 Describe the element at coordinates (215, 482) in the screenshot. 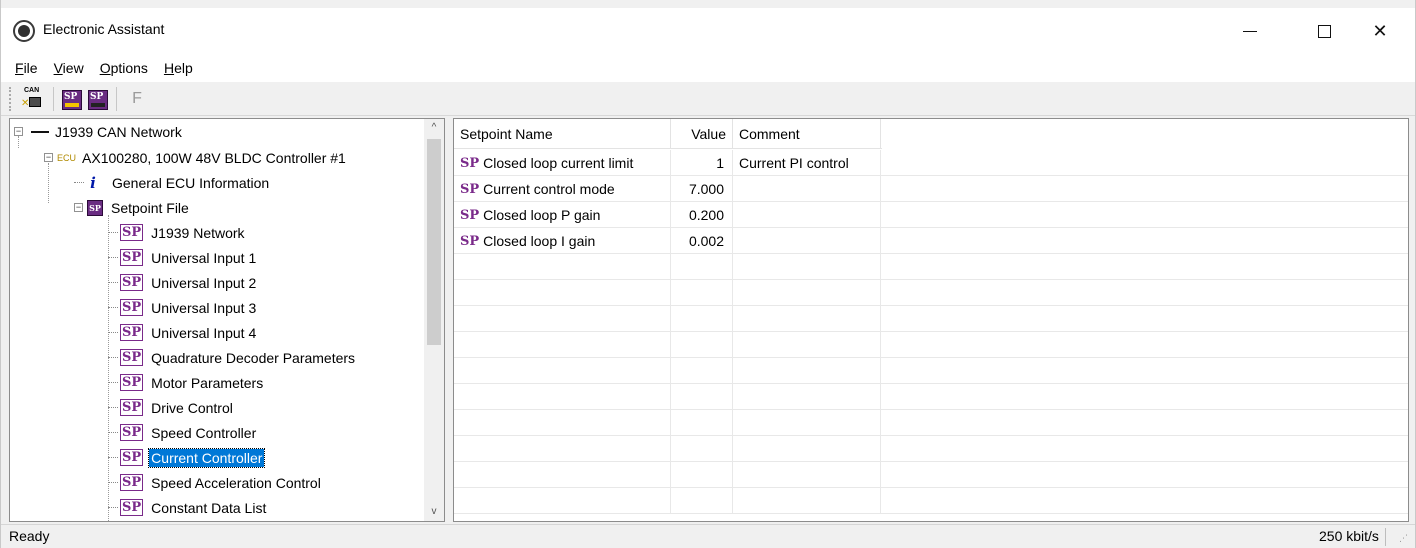

I see `tree-item-speed-acceleration: SP Speed Acceleration Control` at that location.